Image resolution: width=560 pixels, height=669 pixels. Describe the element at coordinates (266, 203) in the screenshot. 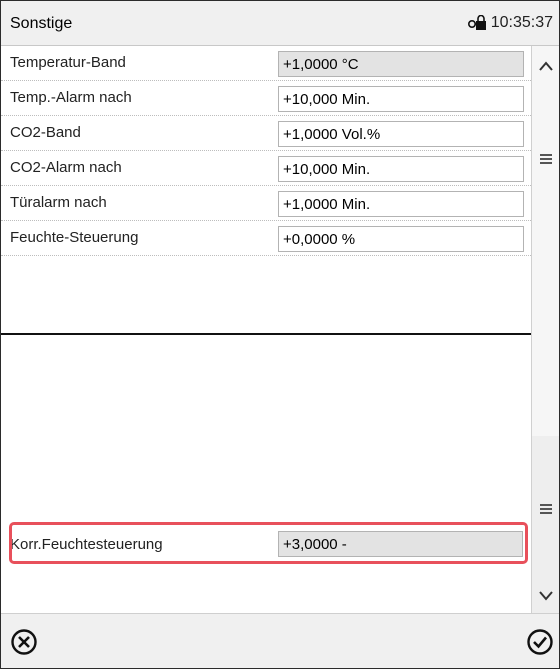

I see `setting-row-tueralarm: Türalarm nach +1,0000 Min.` at that location.